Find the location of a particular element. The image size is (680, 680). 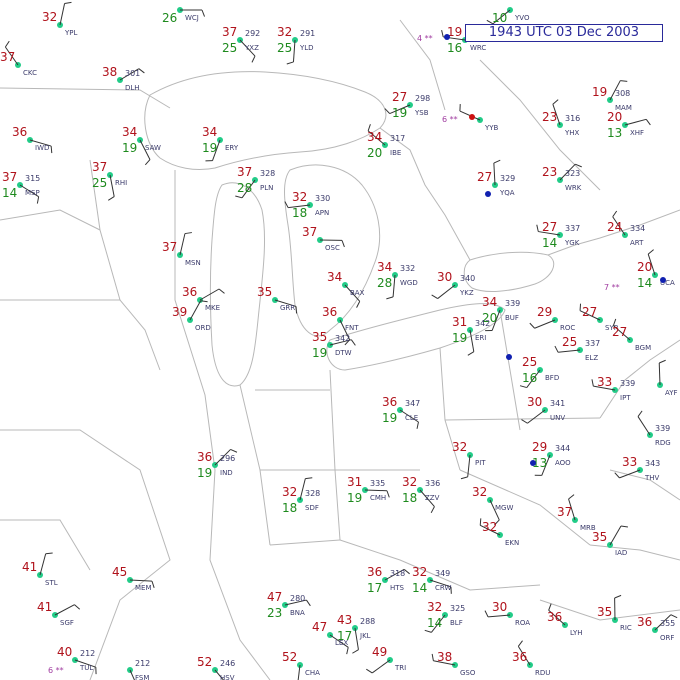

station-id: SAW is located at coordinates (153, 148).